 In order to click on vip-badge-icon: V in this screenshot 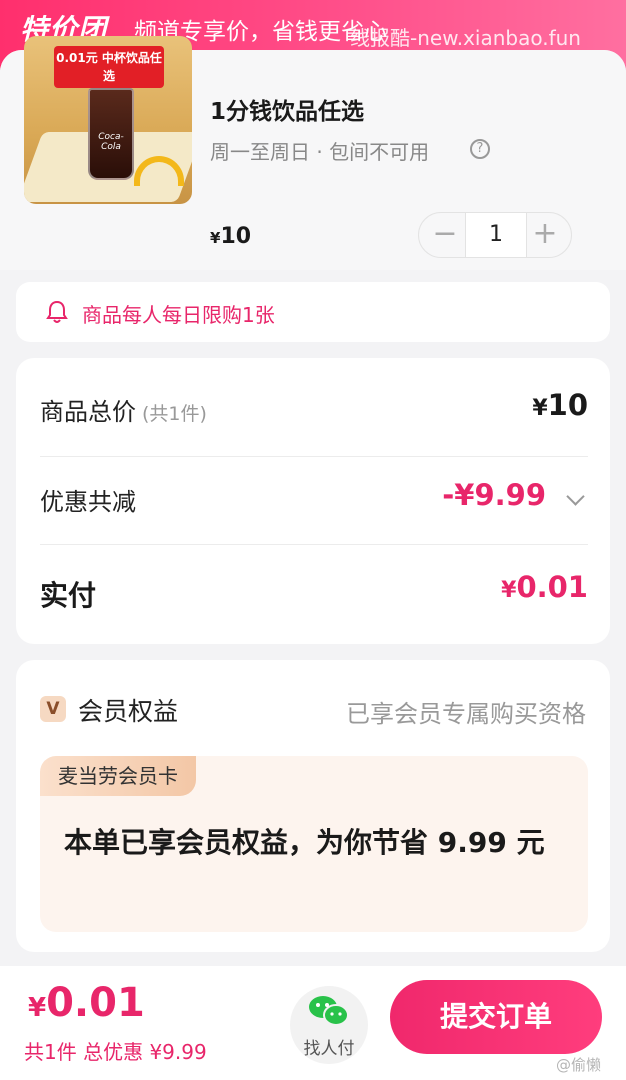, I will do `click(53, 709)`.